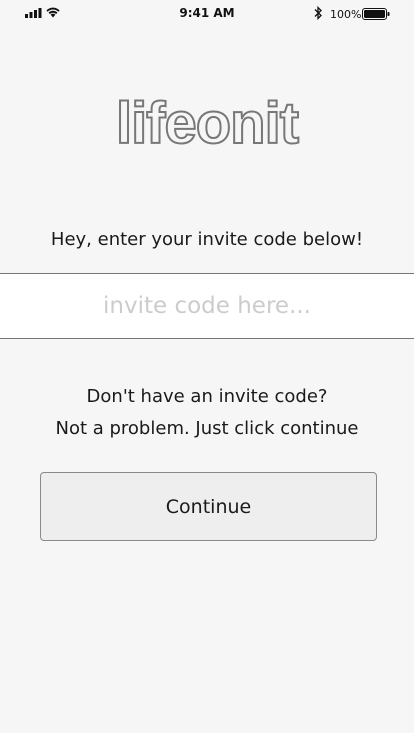  I want to click on invite-code-field-container, so click(207, 306).